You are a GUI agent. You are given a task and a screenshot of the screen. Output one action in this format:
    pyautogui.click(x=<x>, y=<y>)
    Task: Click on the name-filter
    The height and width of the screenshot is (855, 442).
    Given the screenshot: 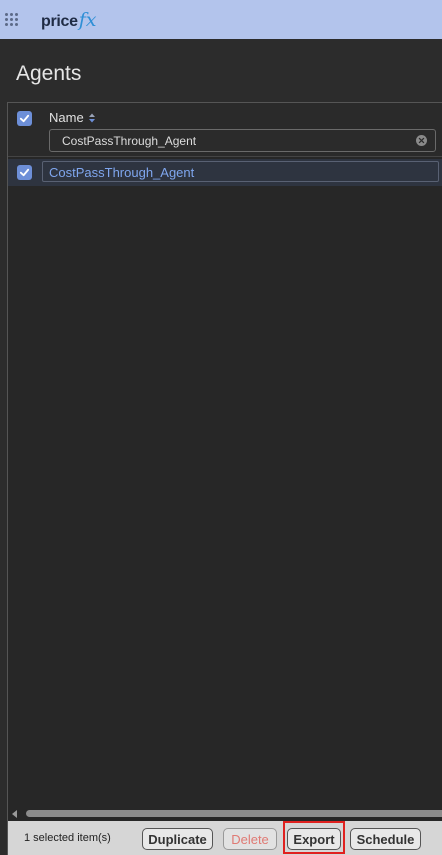 What is the action you would take?
    pyautogui.click(x=242, y=140)
    